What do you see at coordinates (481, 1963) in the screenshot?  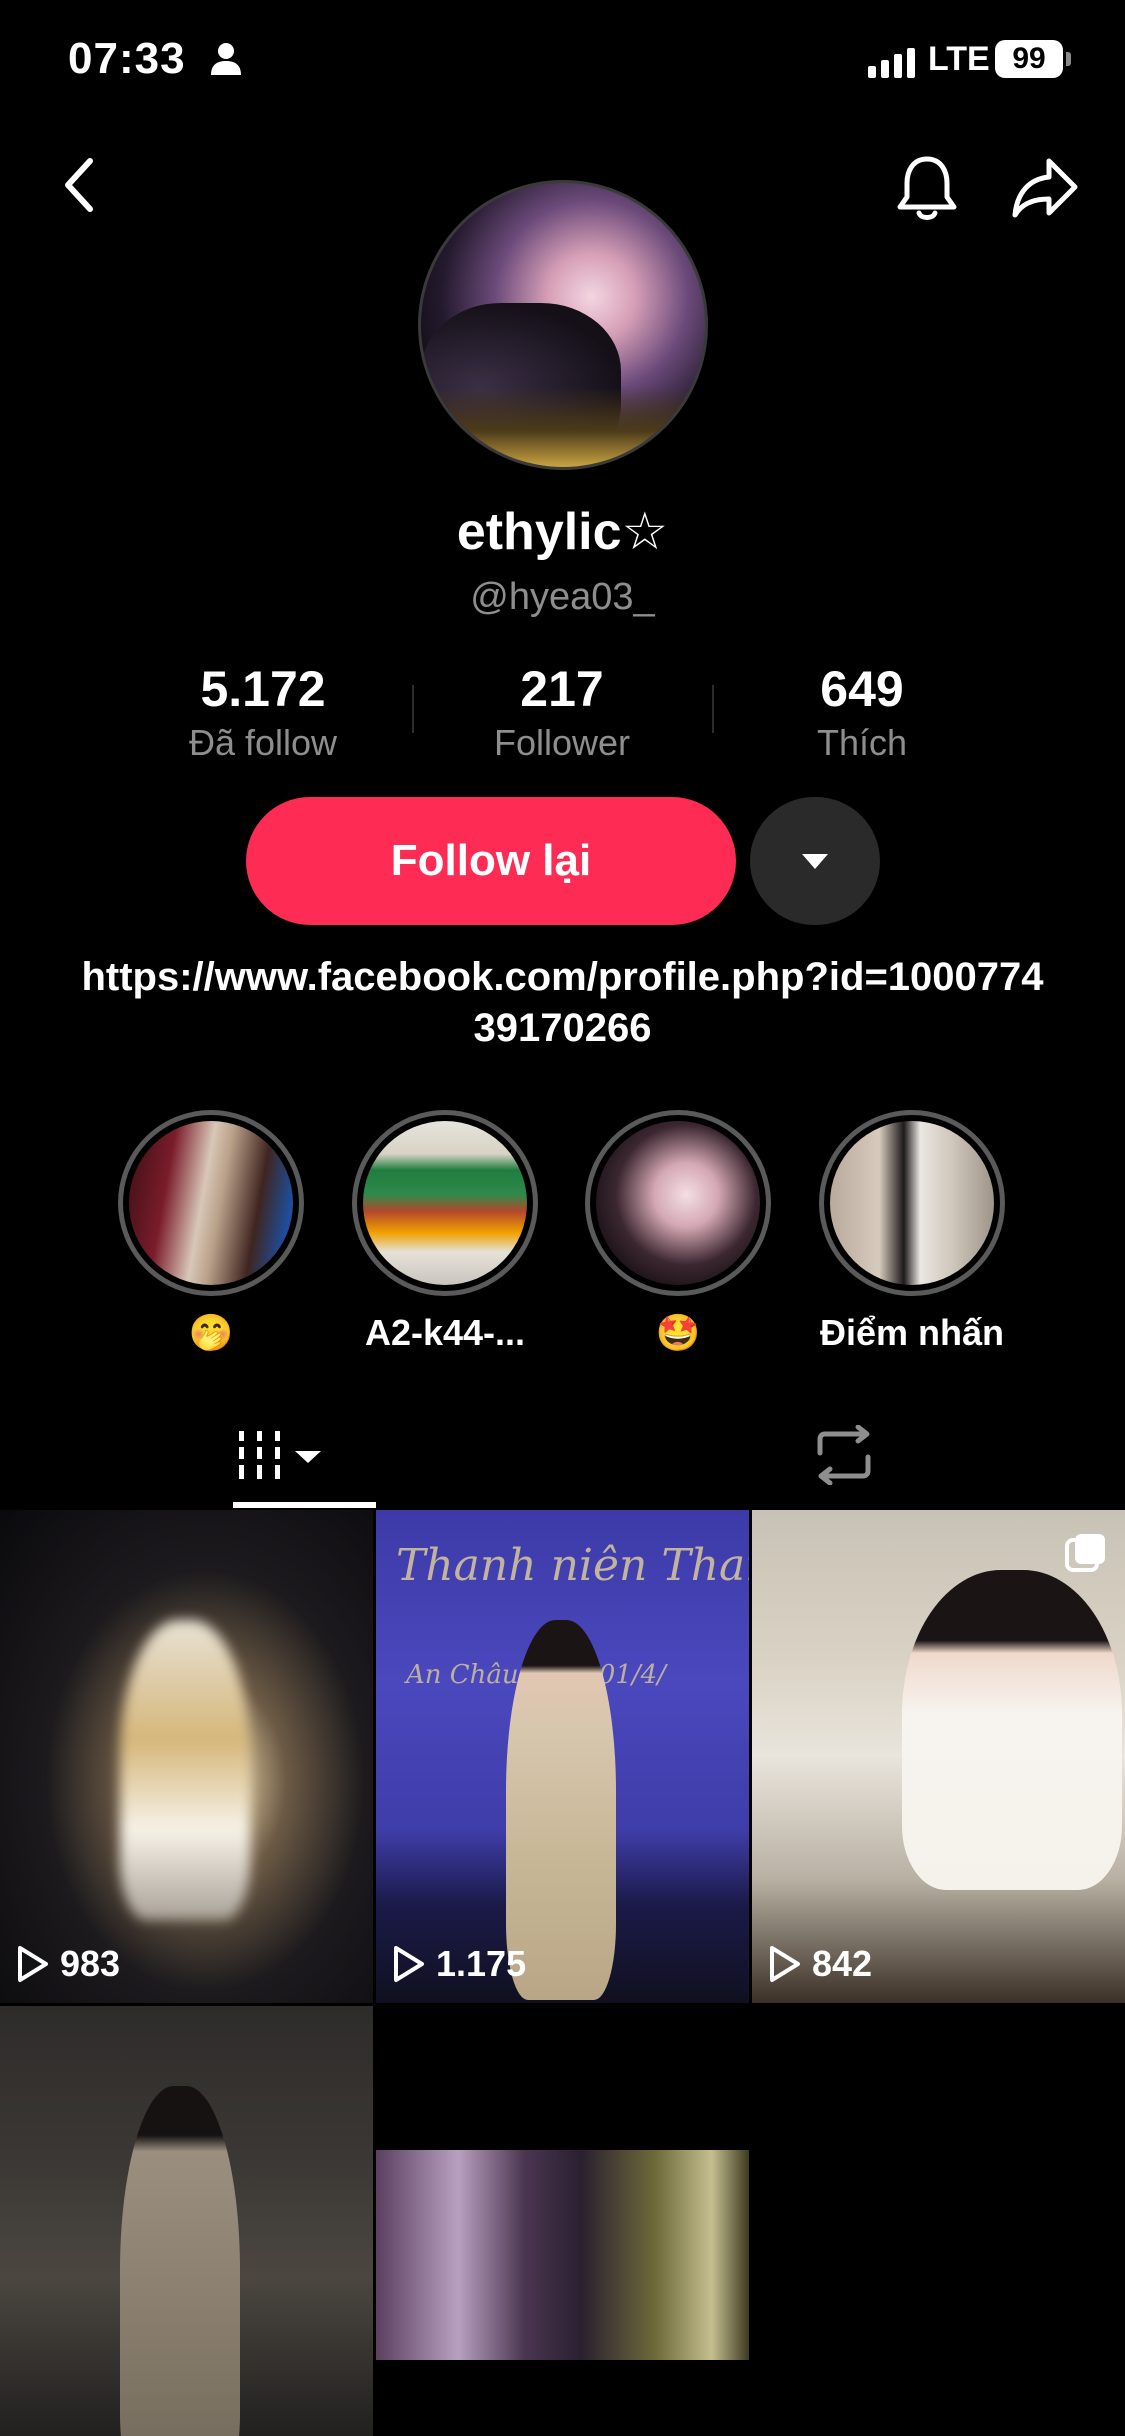 I see `view-count-value: 1.175` at bounding box center [481, 1963].